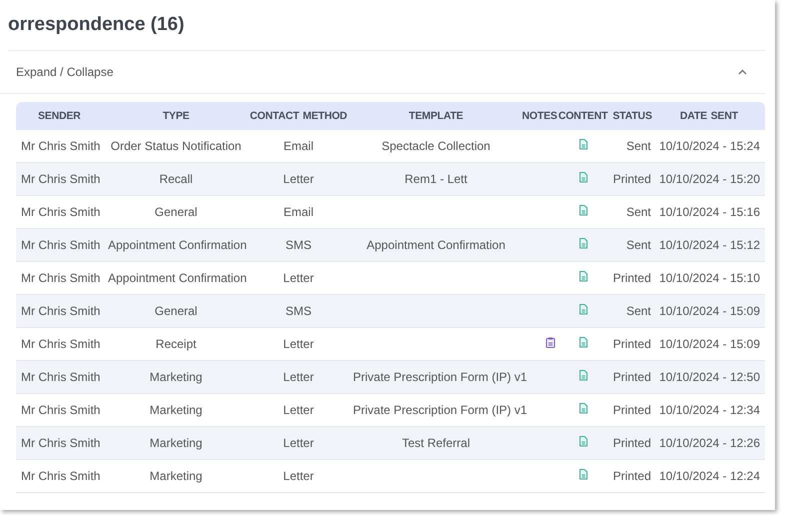 The image size is (789, 515). I want to click on table-cell: 10/10/2024 - 12:34, so click(709, 410).